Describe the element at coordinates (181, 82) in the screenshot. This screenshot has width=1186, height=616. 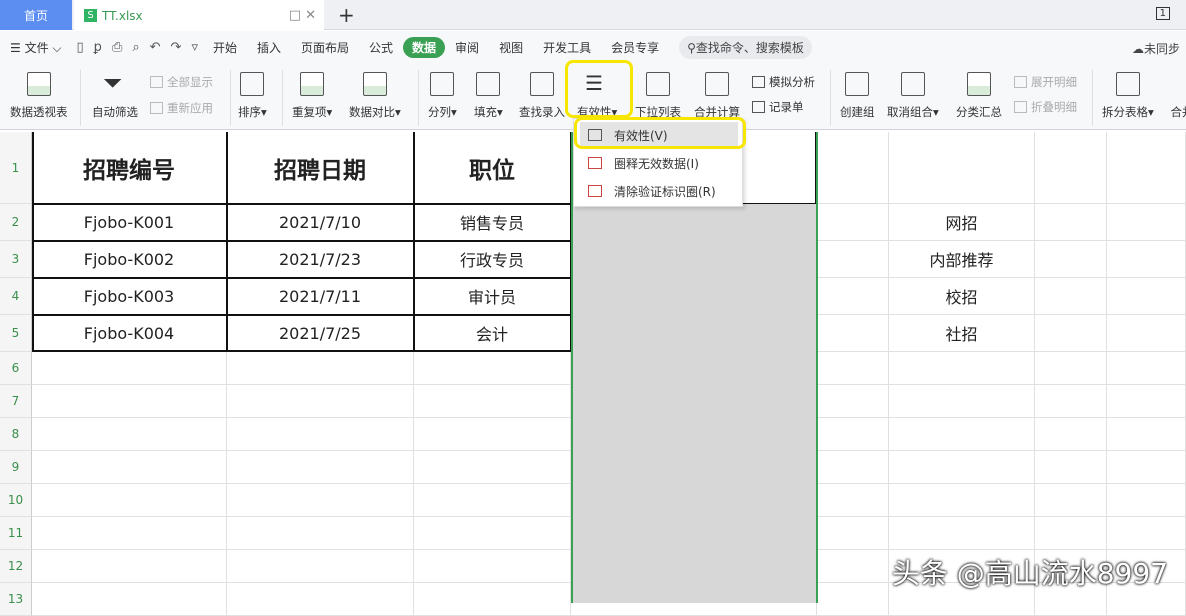
I see `show-all-button: 全部显示` at that location.